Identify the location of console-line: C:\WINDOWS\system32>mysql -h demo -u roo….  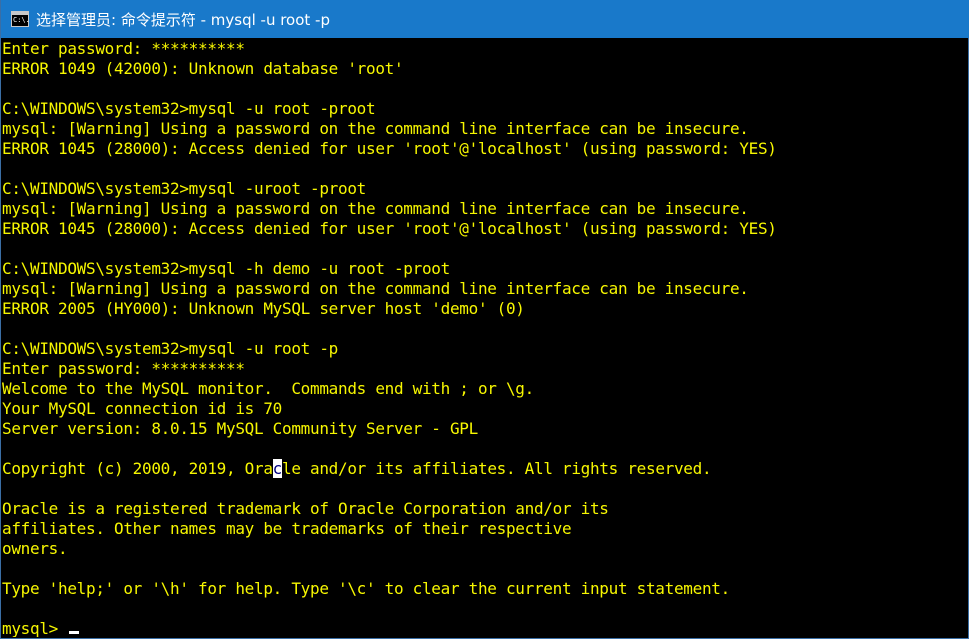
(226, 268).